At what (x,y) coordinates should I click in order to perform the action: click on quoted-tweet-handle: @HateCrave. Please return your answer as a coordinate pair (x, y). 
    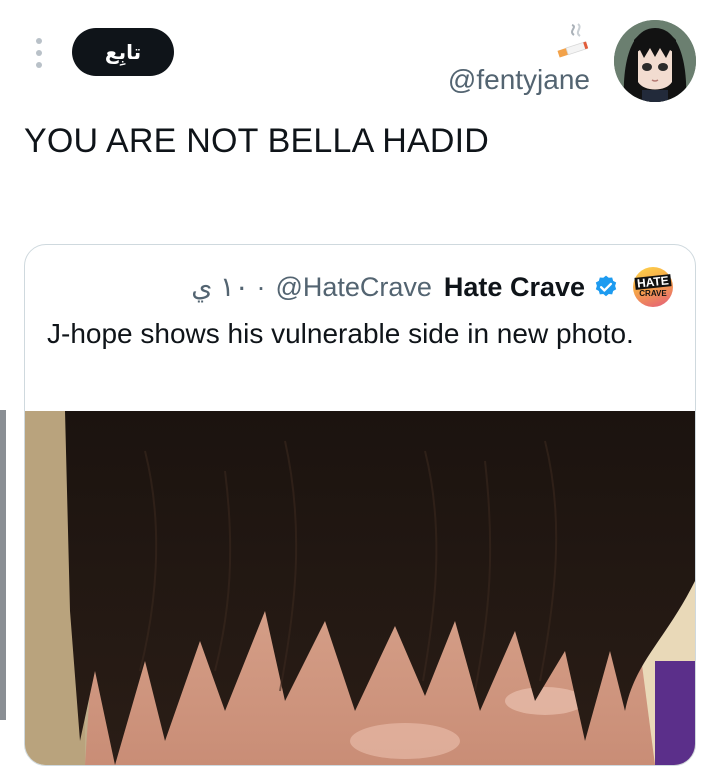
    Looking at the image, I should click on (353, 287).